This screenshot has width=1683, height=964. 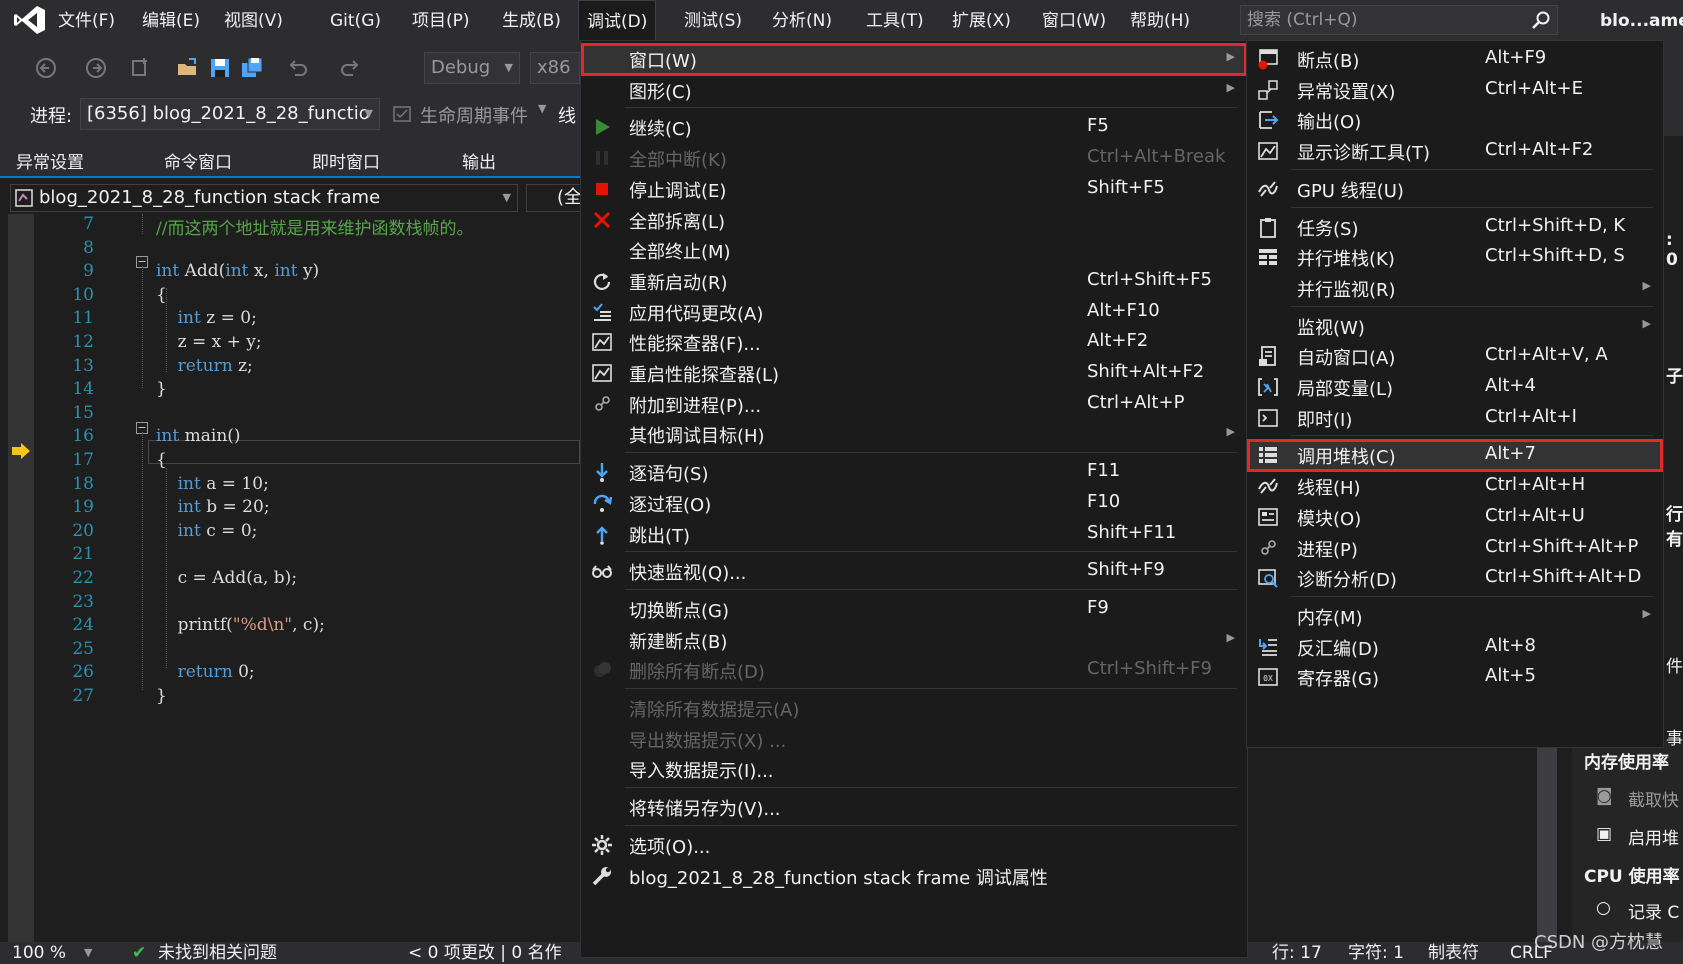 What do you see at coordinates (479, 160) in the screenshot?
I see `tab-output: 输出` at bounding box center [479, 160].